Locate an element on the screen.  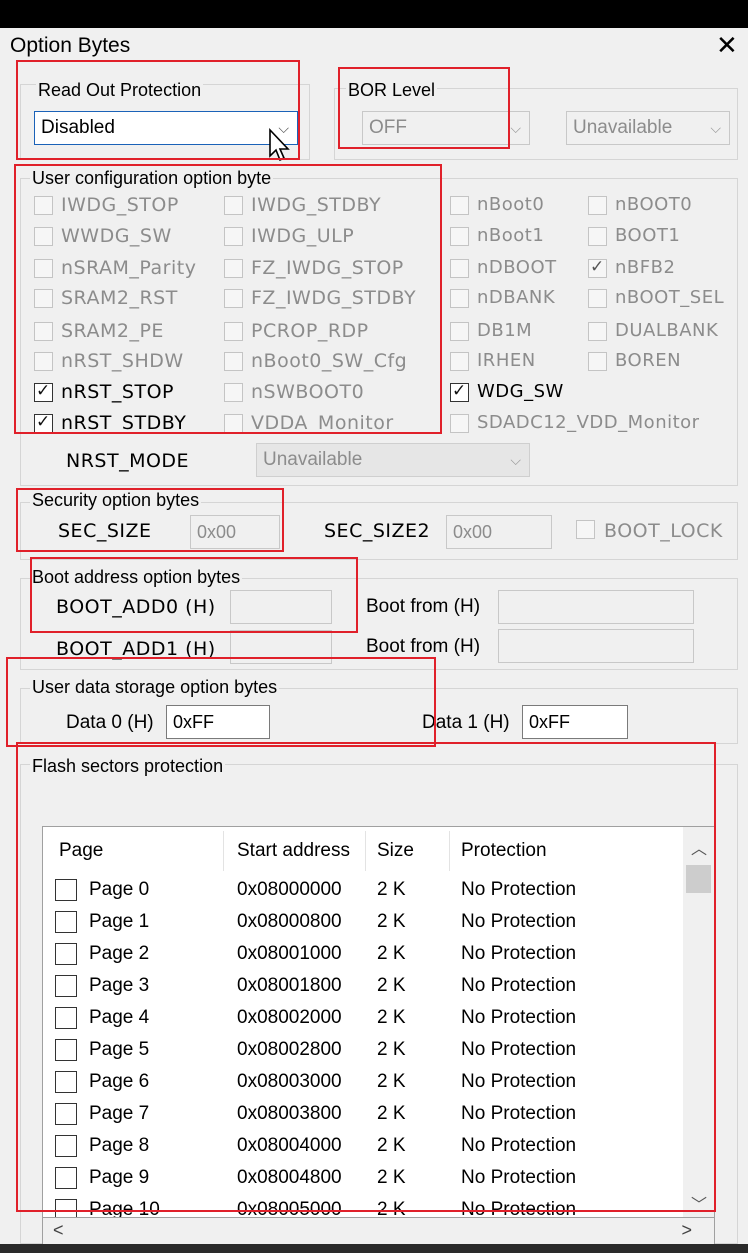
table-row: Page 8 0x08004000 2 K No Protection is located at coordinates (363, 1147).